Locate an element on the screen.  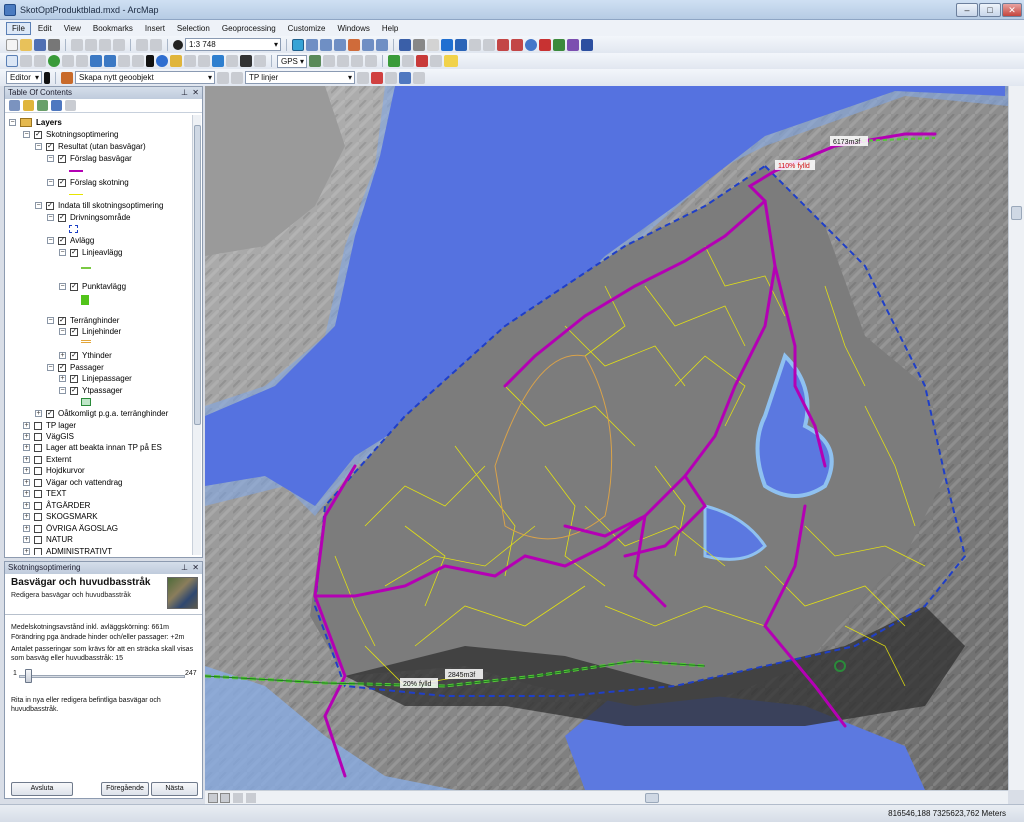
tree-row-indata: − ✓ Indata till skotningsoptimering is located at coordinates (99, 205).